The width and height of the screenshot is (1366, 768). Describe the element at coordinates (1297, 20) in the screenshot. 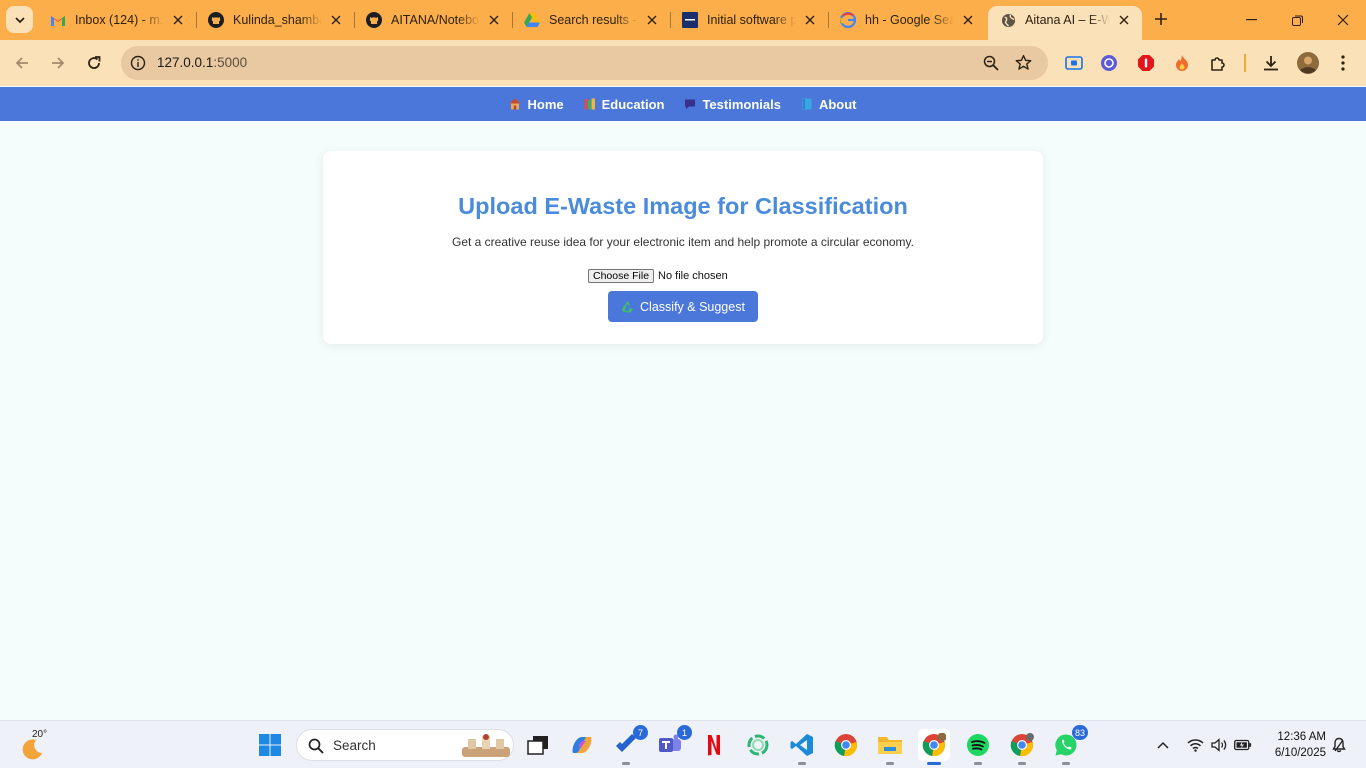

I see `restore-button` at that location.